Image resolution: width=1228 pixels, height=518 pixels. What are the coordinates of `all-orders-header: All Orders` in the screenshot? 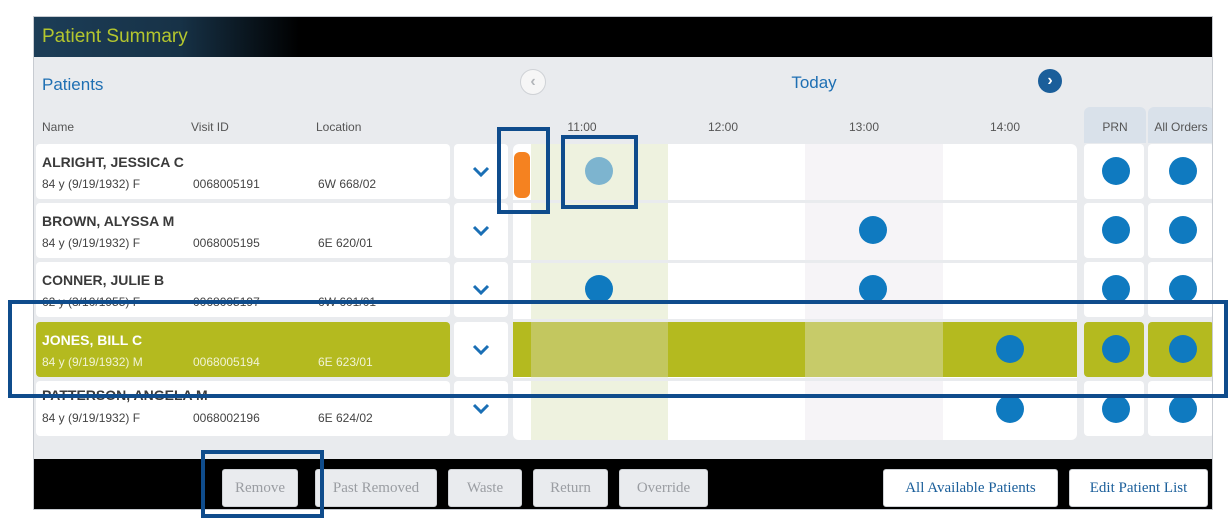 It's located at (1180, 125).